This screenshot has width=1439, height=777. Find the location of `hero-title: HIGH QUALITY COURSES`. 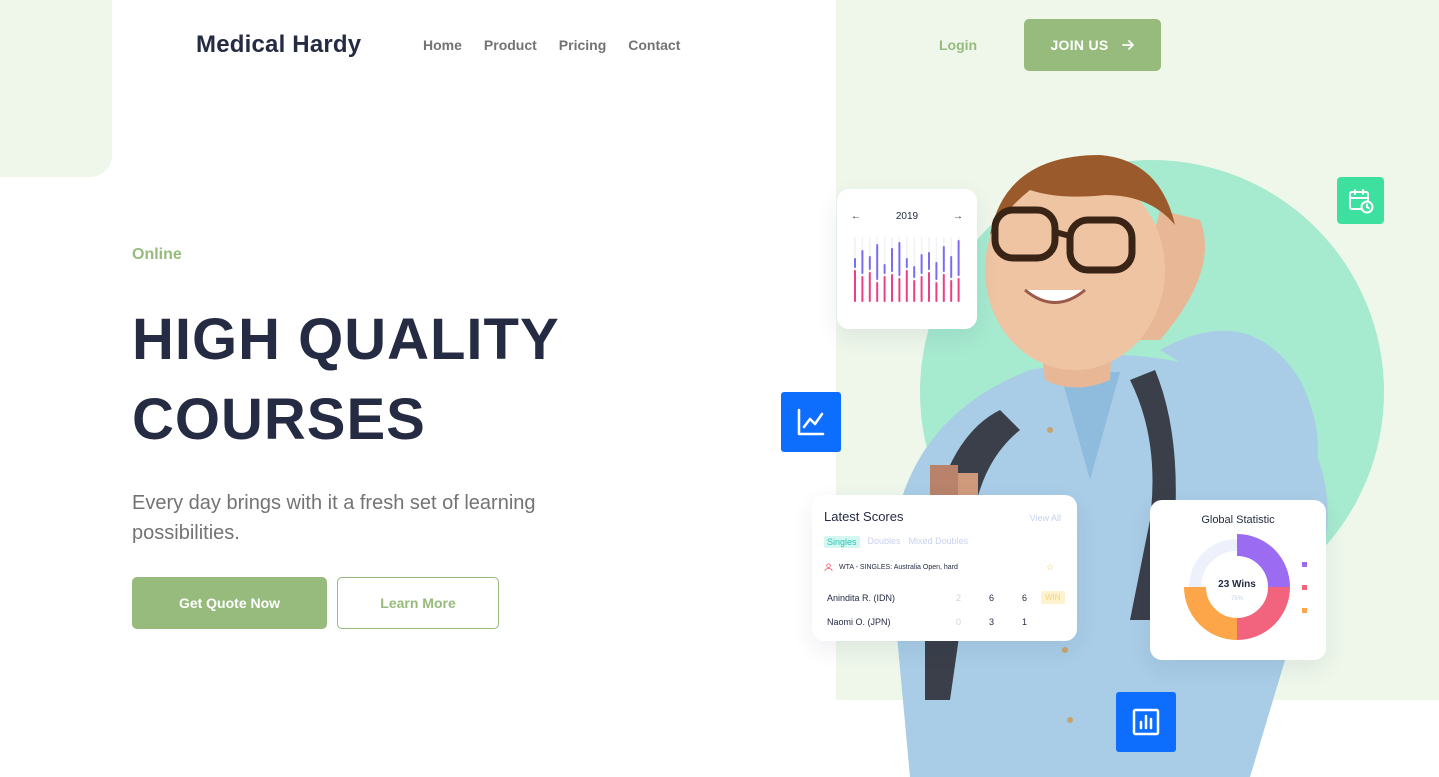

hero-title: HIGH QUALITY COURSES is located at coordinates (346, 380).